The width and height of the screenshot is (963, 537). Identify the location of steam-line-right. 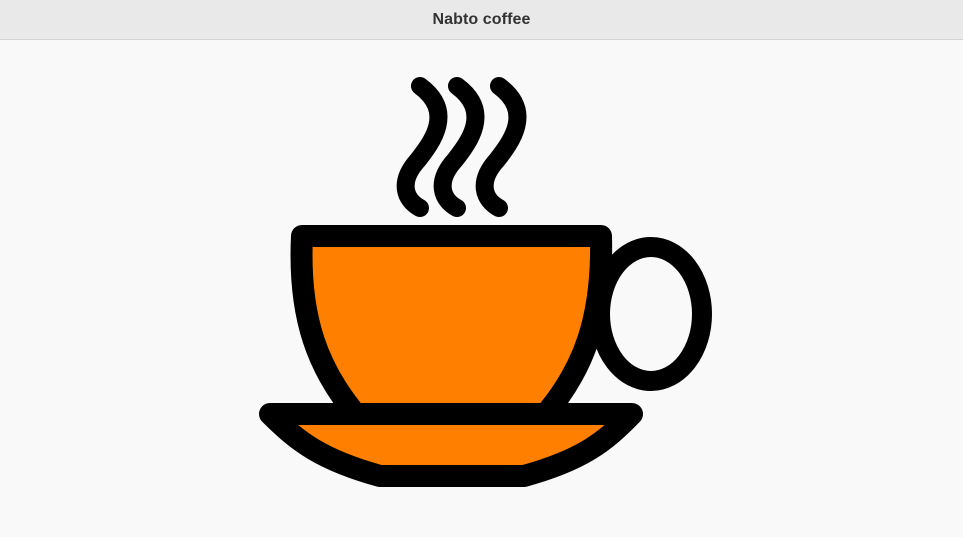
(501, 147).